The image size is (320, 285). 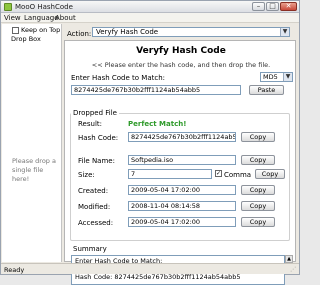 What do you see at coordinates (266, 90) in the screenshot?
I see `paste-button: Paste` at bounding box center [266, 90].